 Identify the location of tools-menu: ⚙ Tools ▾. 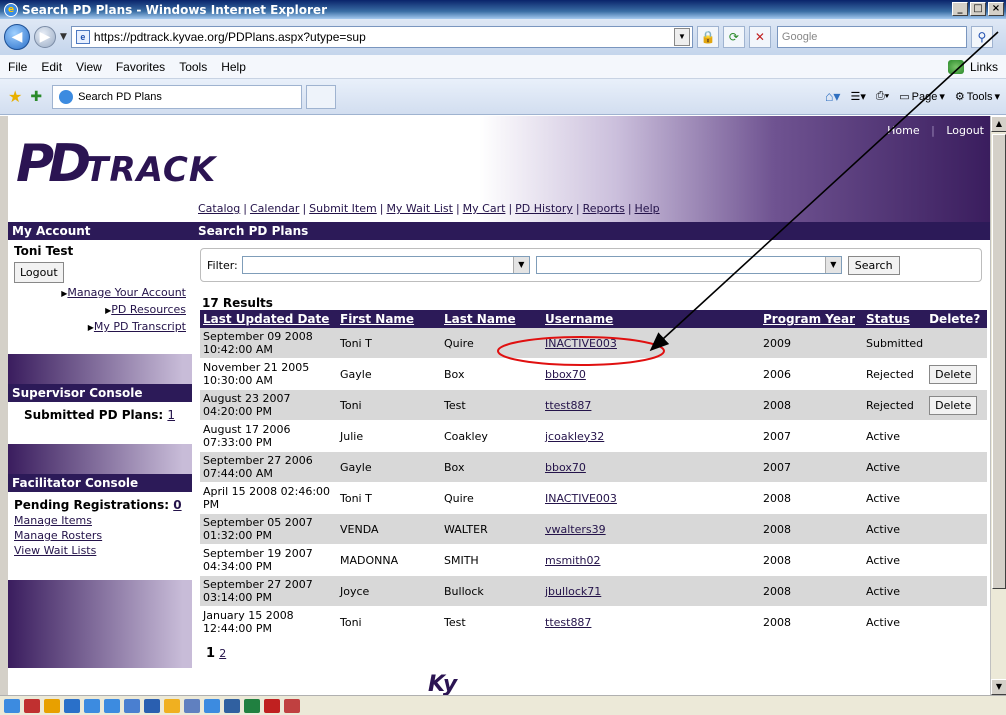
(977, 97).